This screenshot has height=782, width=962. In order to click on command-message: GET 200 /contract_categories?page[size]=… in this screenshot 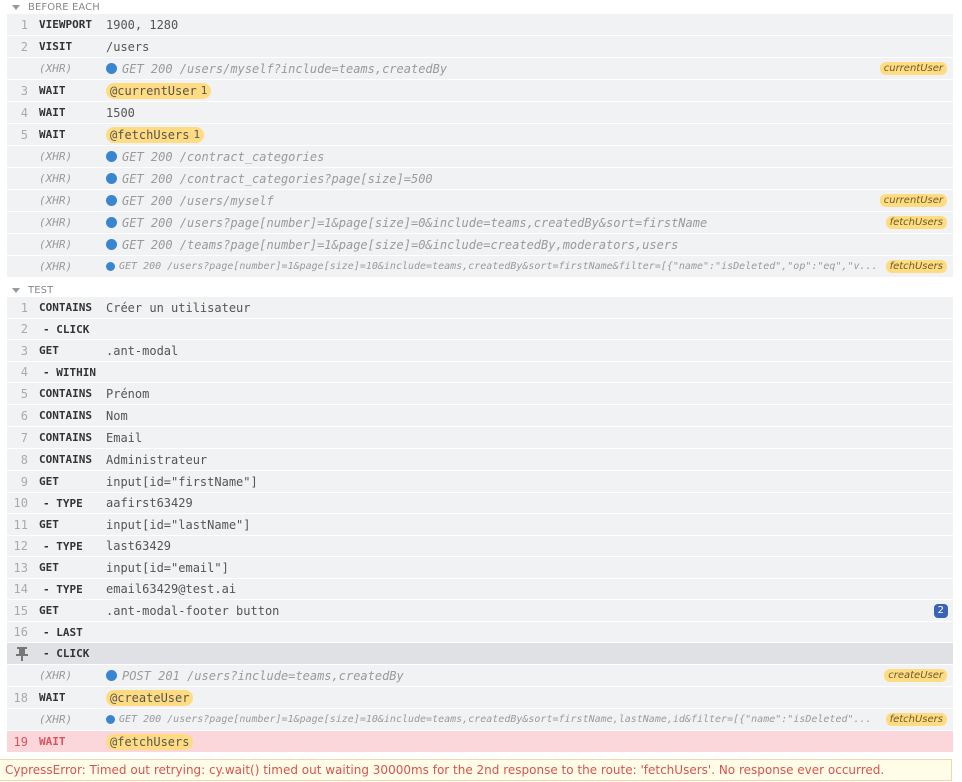, I will do `click(529, 179)`.